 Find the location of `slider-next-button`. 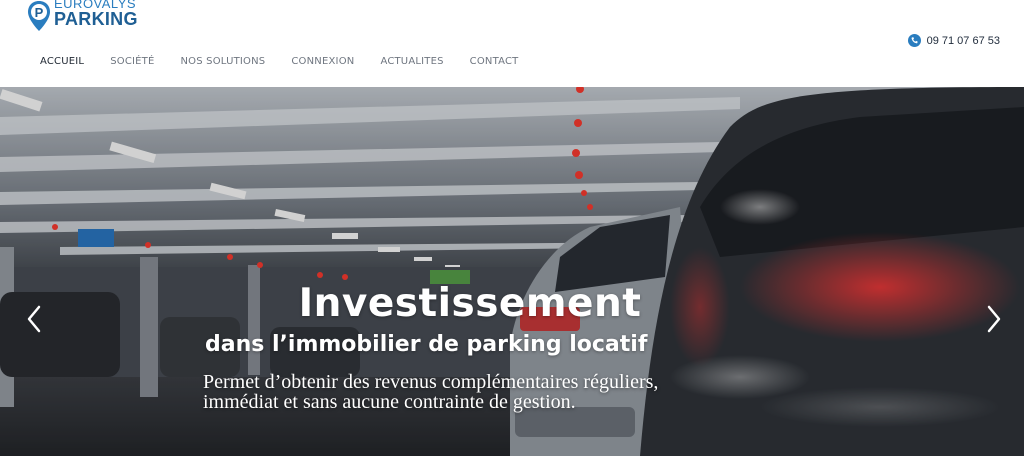

slider-next-button is located at coordinates (994, 319).